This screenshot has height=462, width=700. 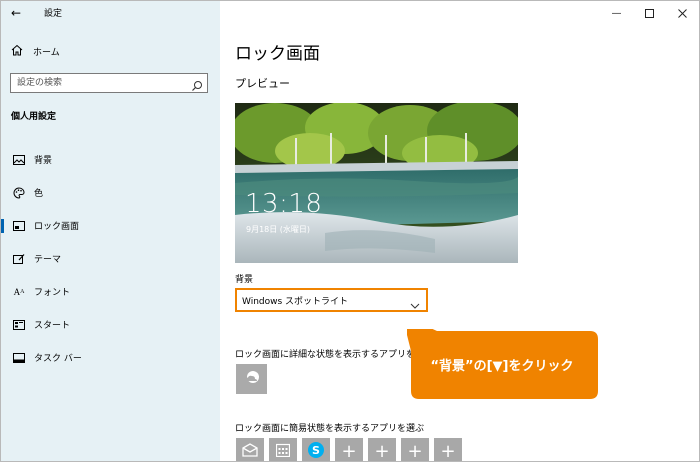 I want to click on sidebar-item-label: テーマ, so click(x=48, y=260).